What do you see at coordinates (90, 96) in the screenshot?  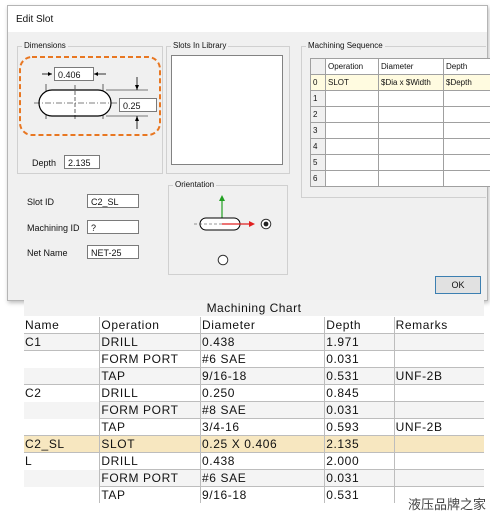 I see `slot-dimension-diagram` at bounding box center [90, 96].